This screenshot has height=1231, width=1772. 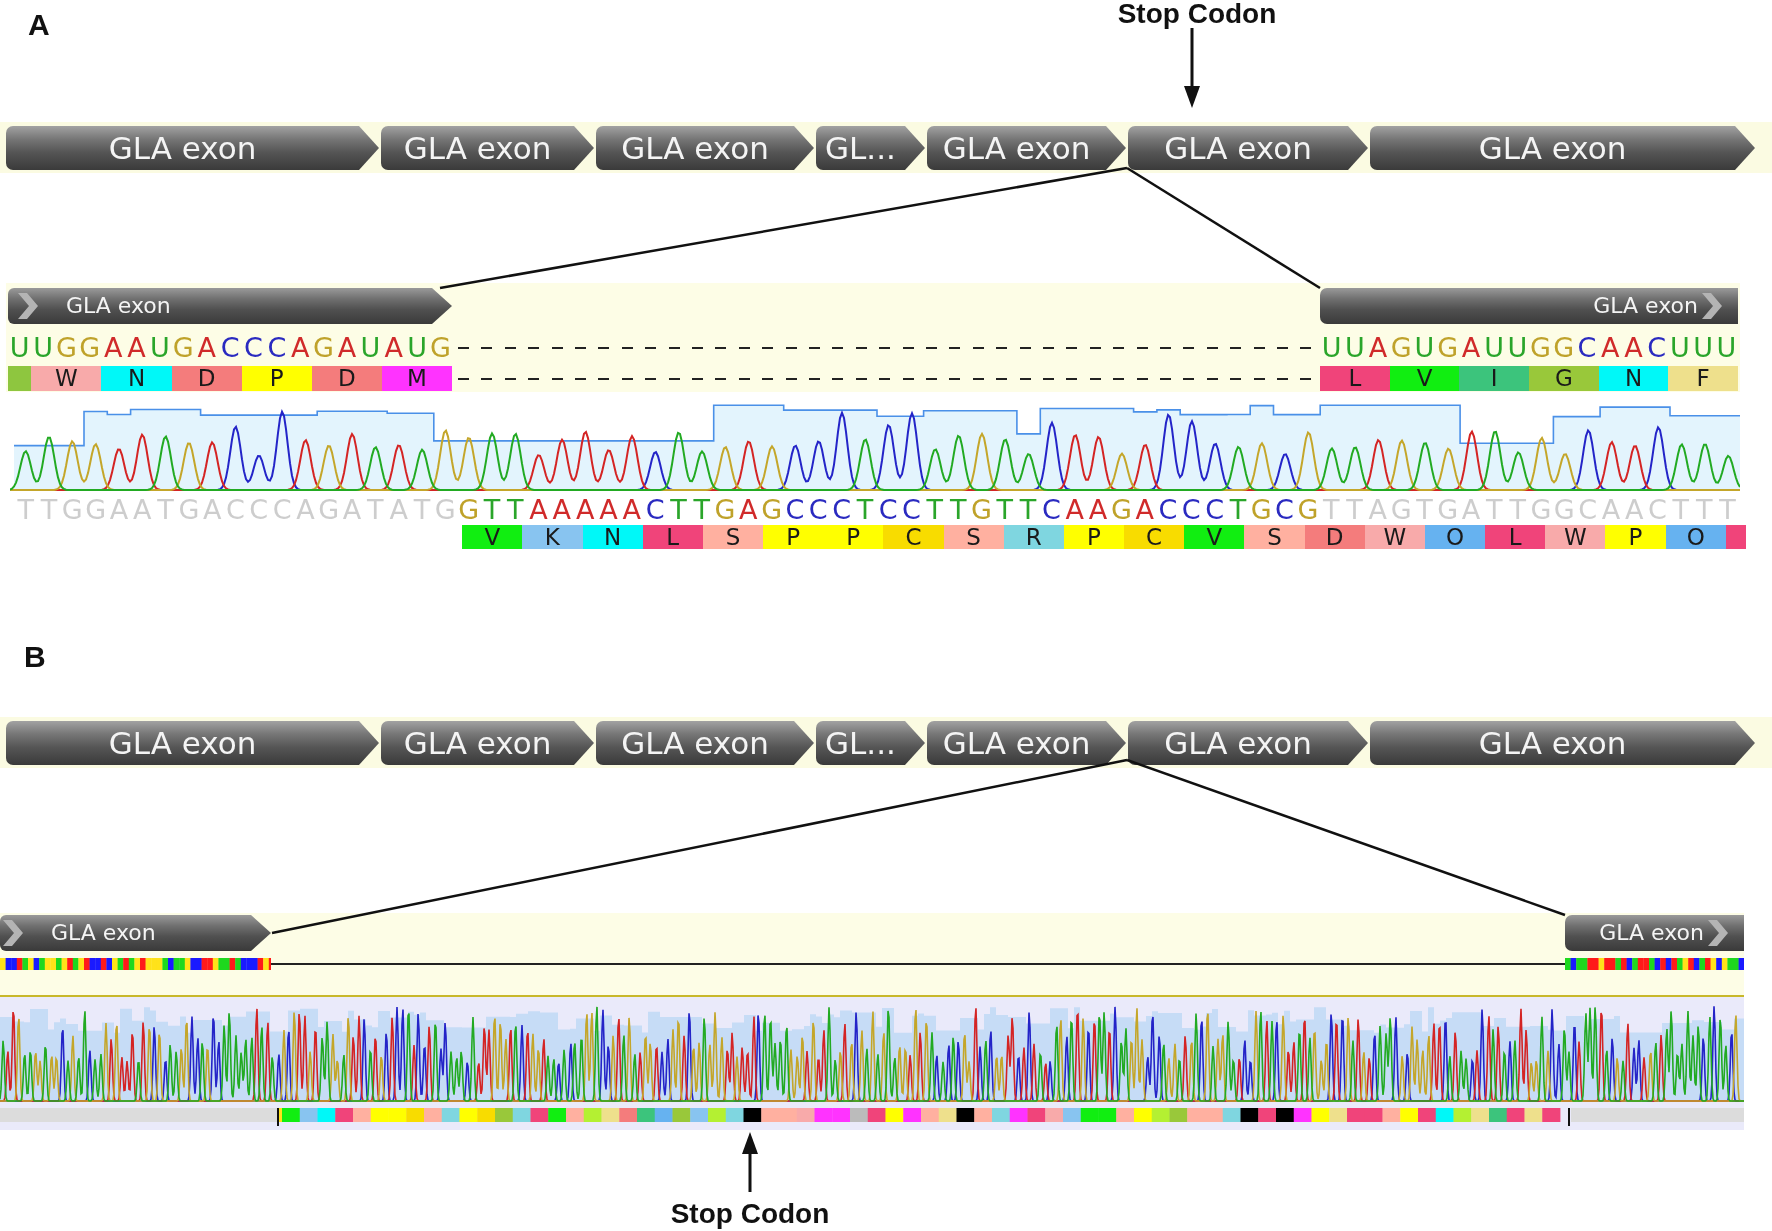 What do you see at coordinates (1192, 68) in the screenshot?
I see `down-arrow-icon` at bounding box center [1192, 68].